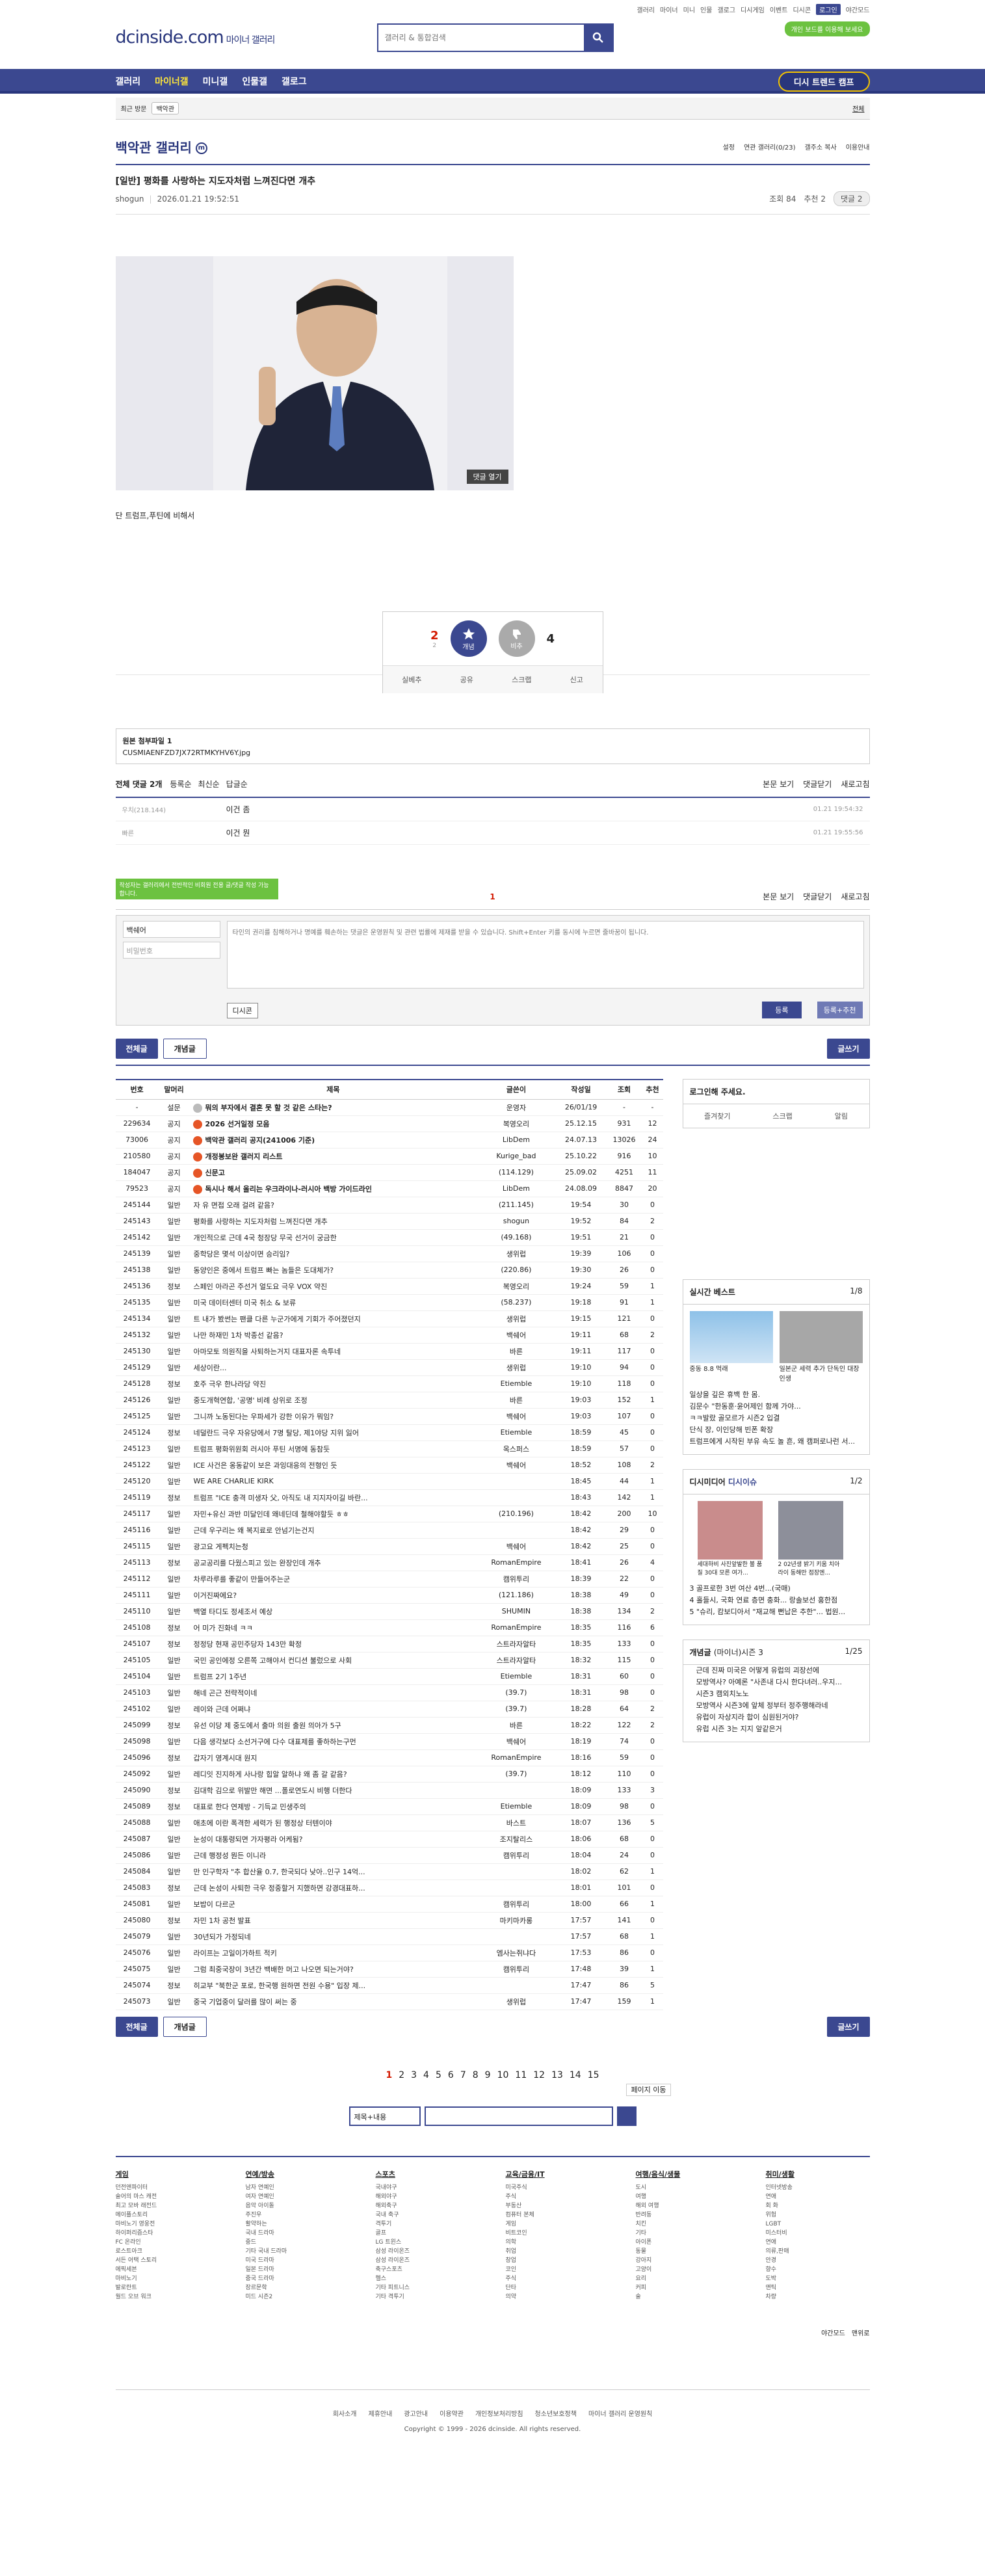 This screenshot has height=2576, width=985. Describe the element at coordinates (848, 1048) in the screenshot. I see `write-button: 글쓰기` at that location.